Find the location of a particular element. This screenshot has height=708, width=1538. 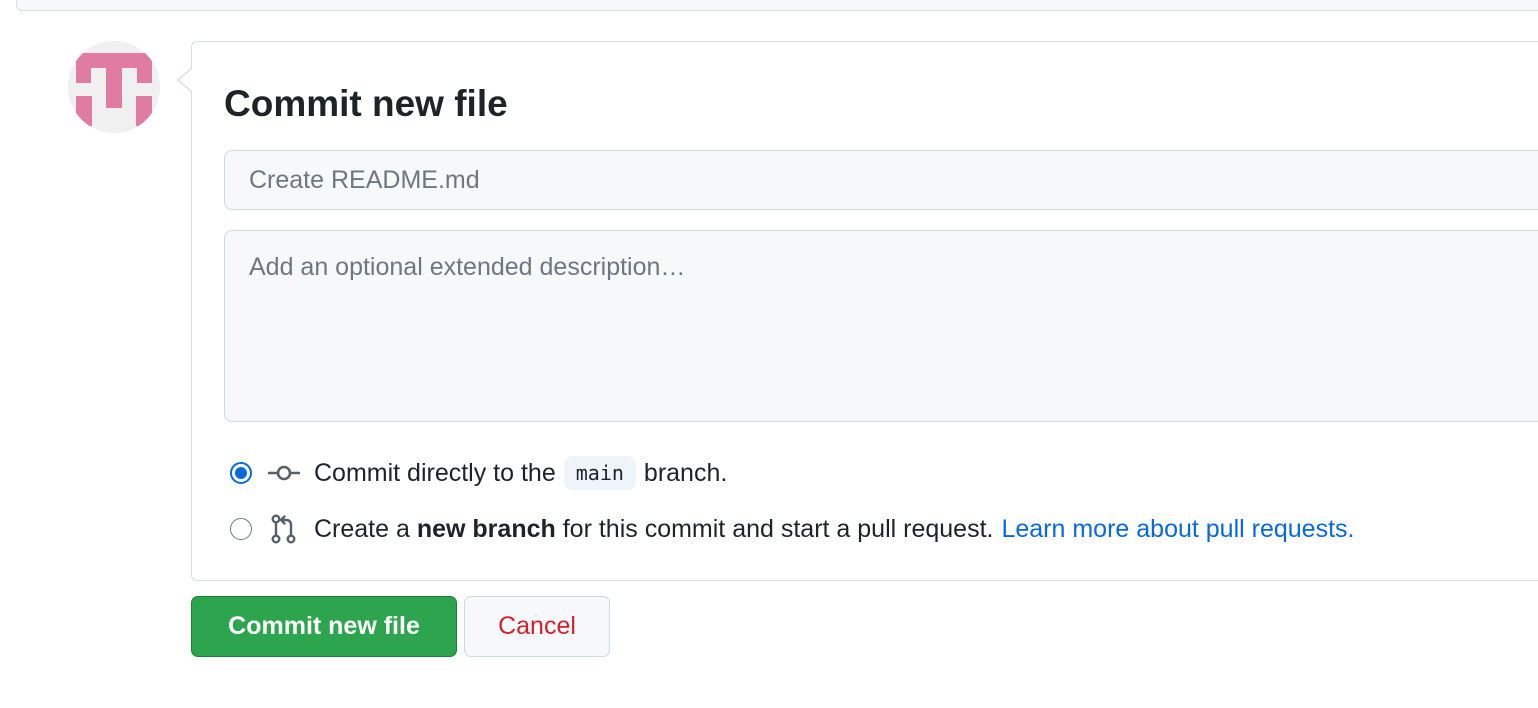

commit-direct-text-before: Commit directly to the is located at coordinates (435, 472).